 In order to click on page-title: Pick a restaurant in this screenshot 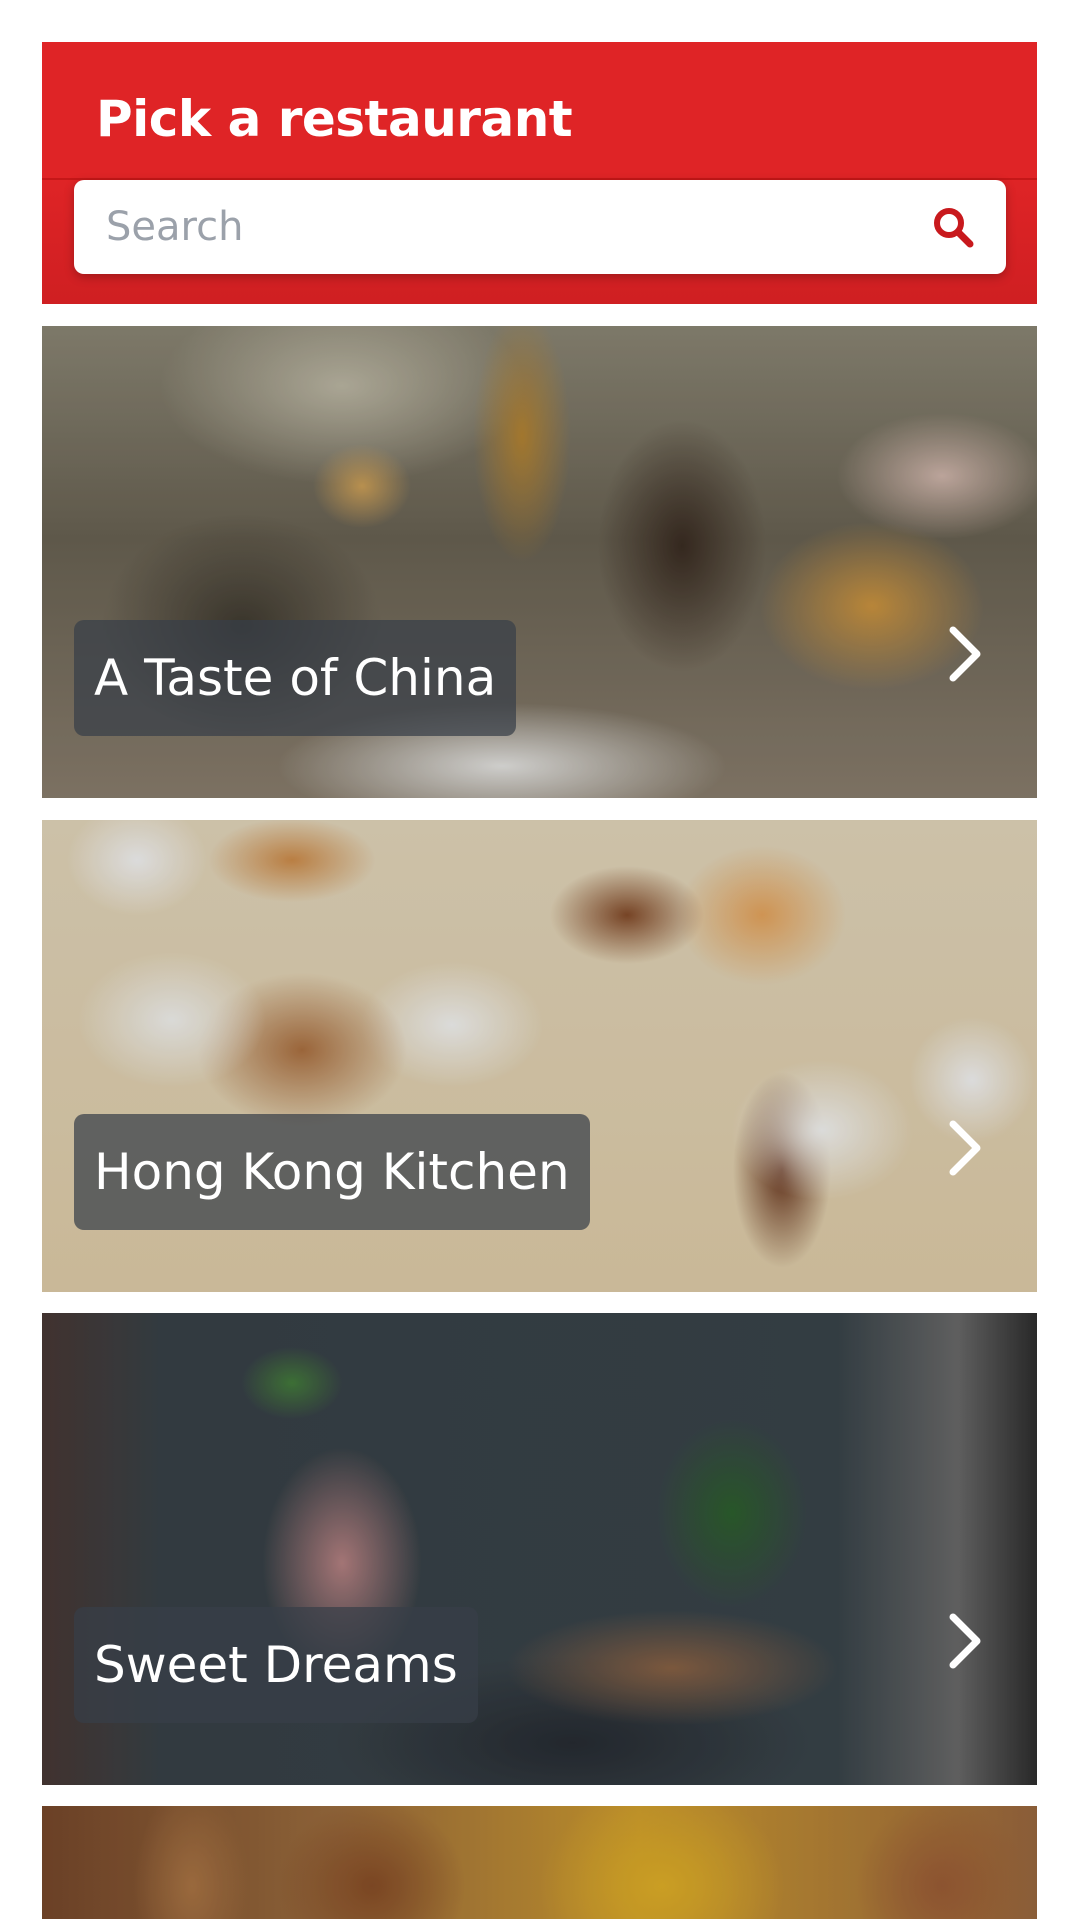, I will do `click(334, 119)`.